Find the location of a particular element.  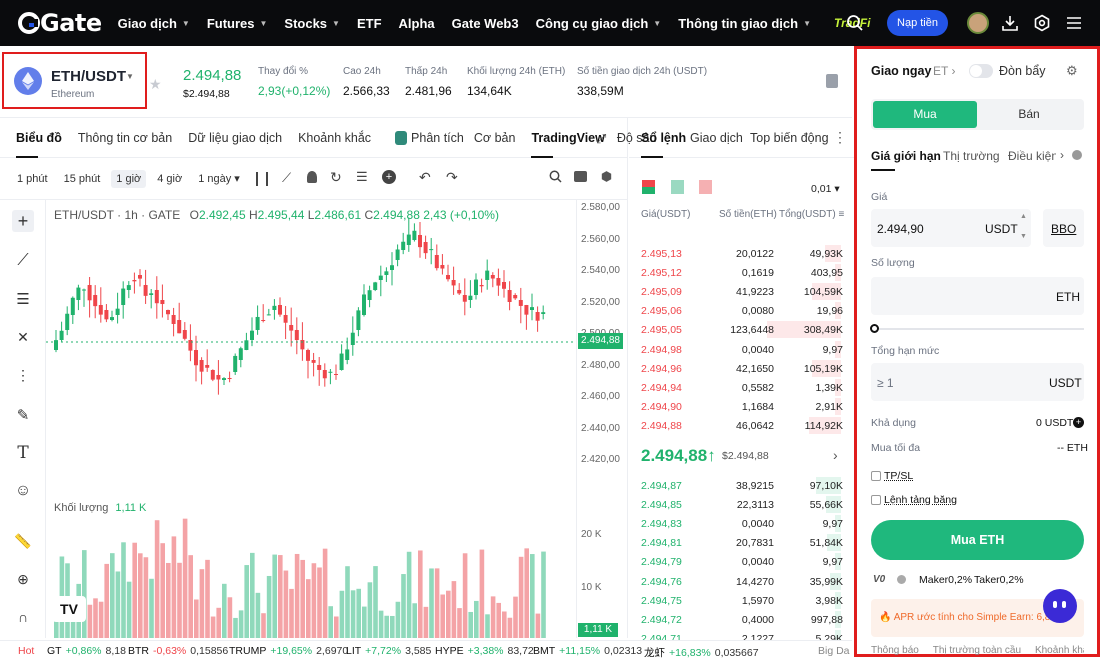

ask-row: 2.494,98 0,0040 9,97 is located at coordinates (738, 349).